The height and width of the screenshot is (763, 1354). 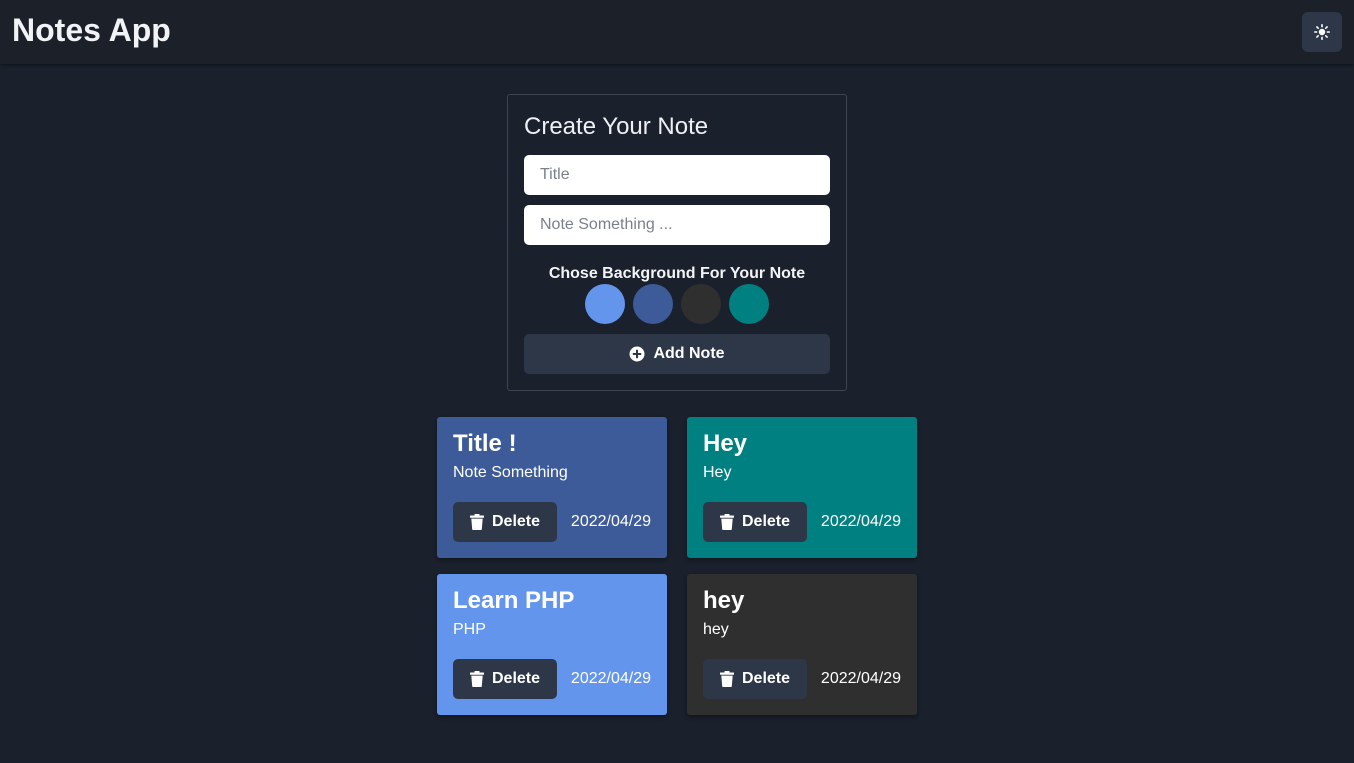 I want to click on note-title: hey, so click(x=724, y=600).